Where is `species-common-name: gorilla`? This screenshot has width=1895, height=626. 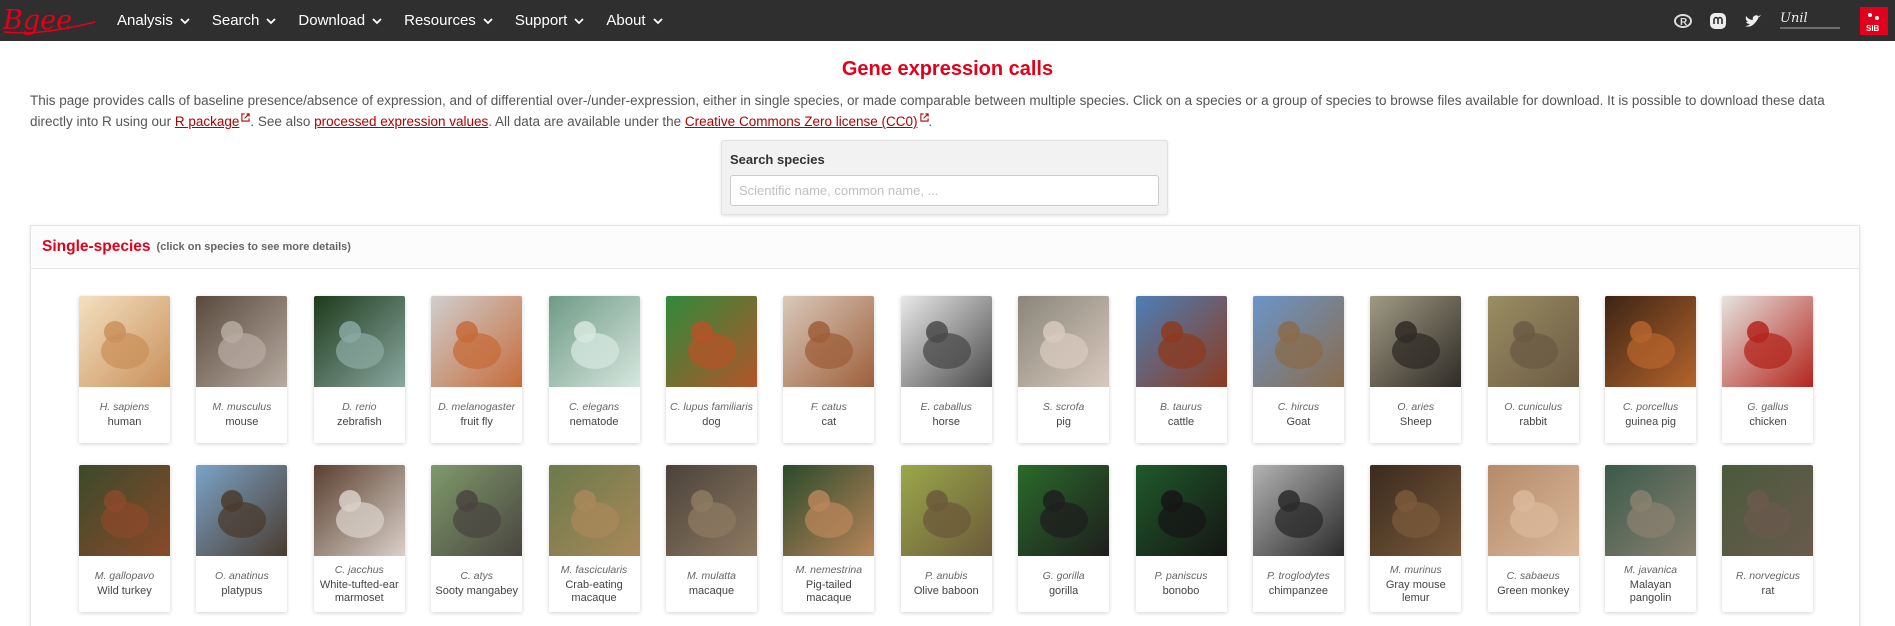
species-common-name: gorilla is located at coordinates (1063, 591).